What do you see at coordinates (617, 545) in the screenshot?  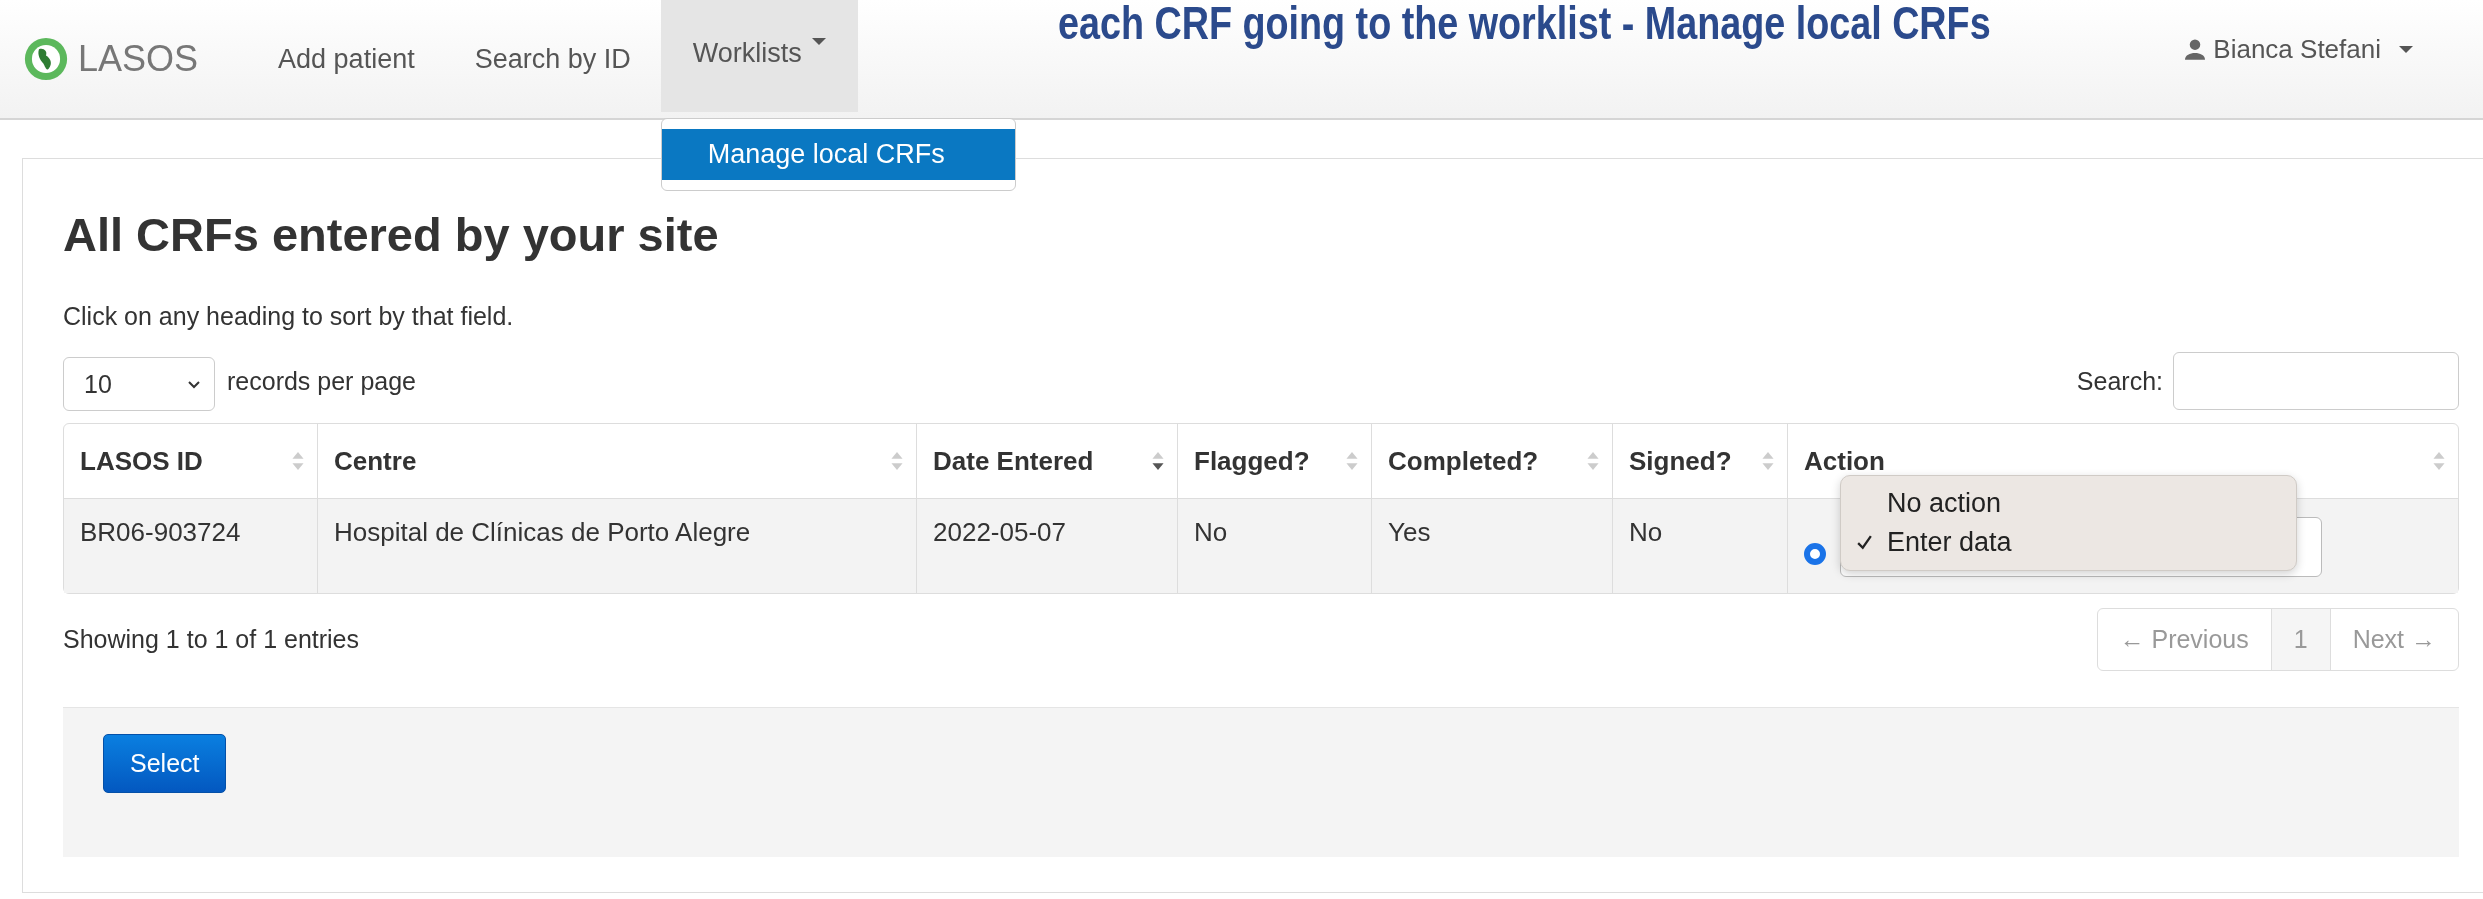 I see `table-cell: Hospital de Clínicas de Porto Alegre` at bounding box center [617, 545].